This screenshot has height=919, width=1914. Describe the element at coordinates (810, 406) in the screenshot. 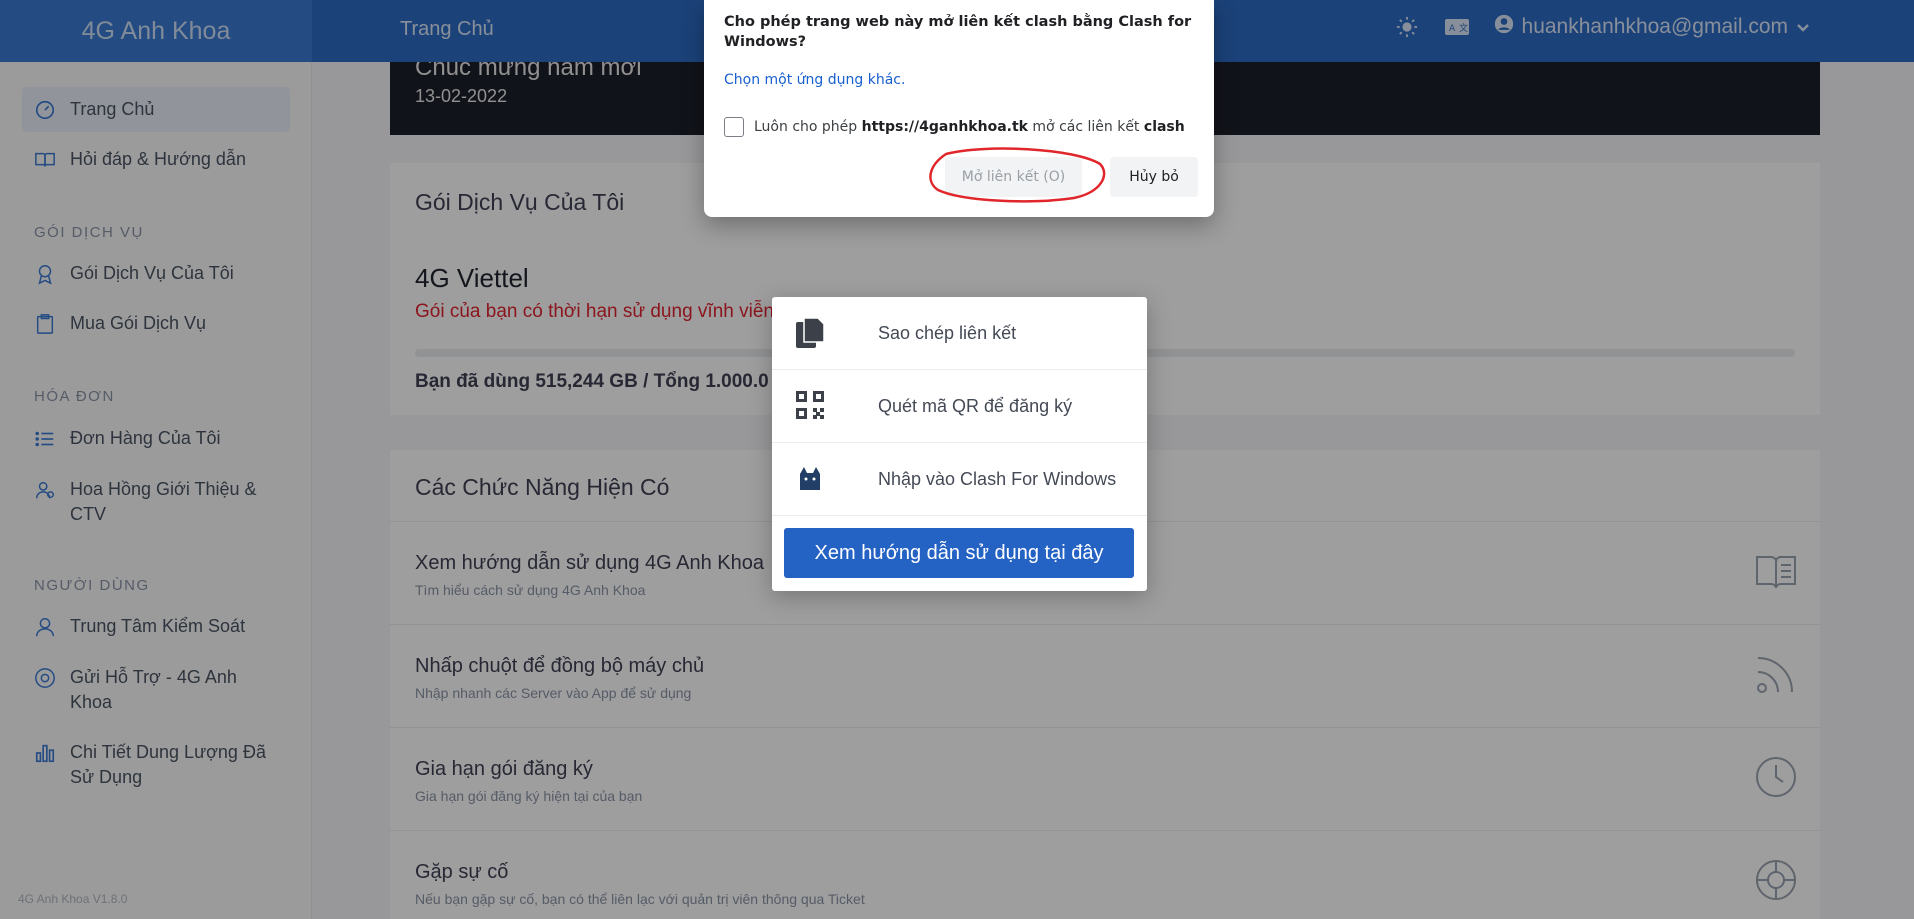

I see `qr-code-icon` at that location.